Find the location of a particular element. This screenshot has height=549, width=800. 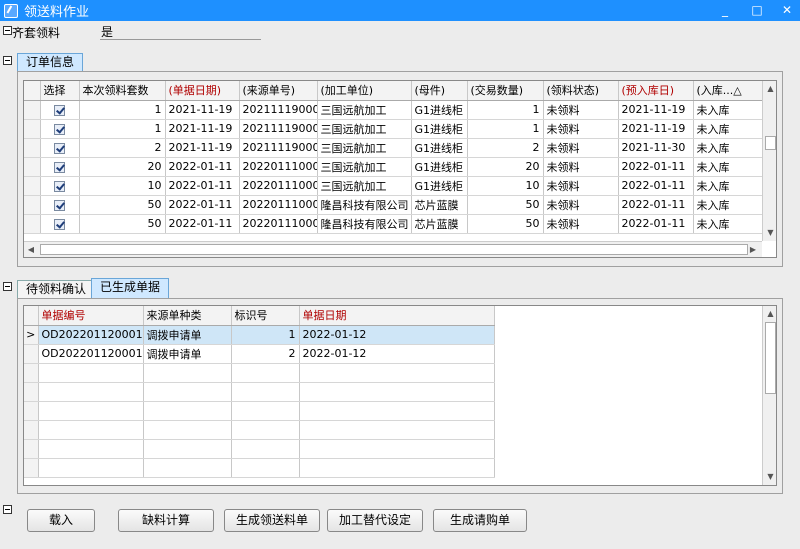

table-row: > OD202201120001 调拨申请单 1 2022-01-12 is located at coordinates (259, 335).